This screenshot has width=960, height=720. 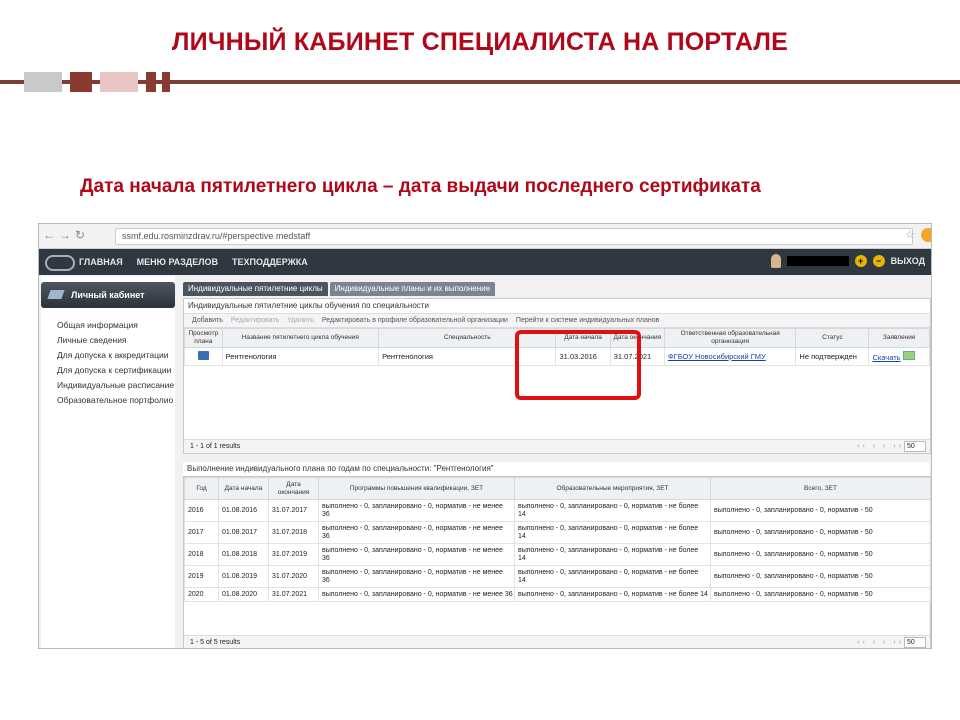 What do you see at coordinates (243, 576) in the screenshot?
I see `start-cell: 01.08.2019` at bounding box center [243, 576].